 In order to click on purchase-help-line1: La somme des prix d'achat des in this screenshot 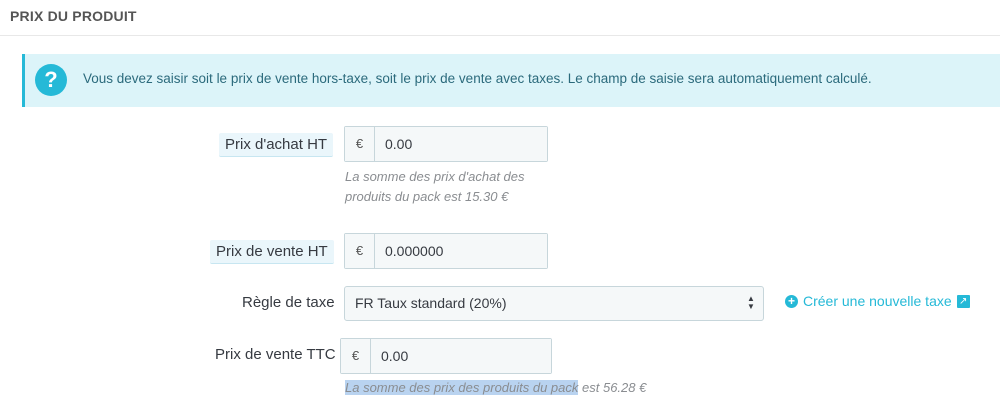, I will do `click(435, 176)`.